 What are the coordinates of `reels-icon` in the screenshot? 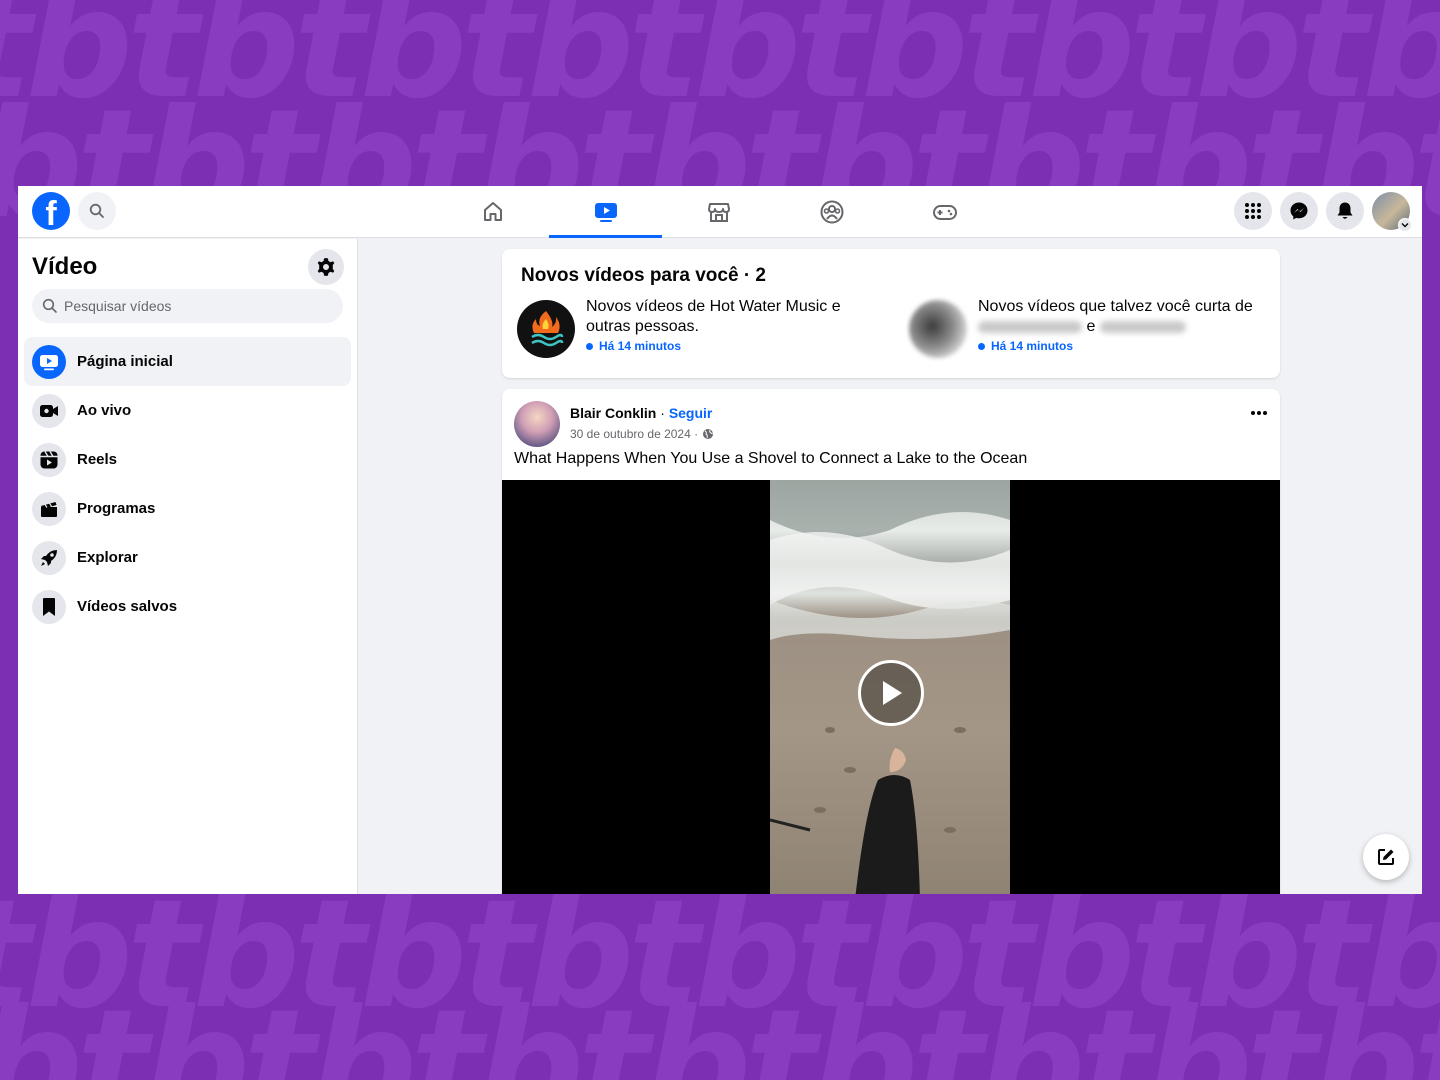 It's located at (49, 459).